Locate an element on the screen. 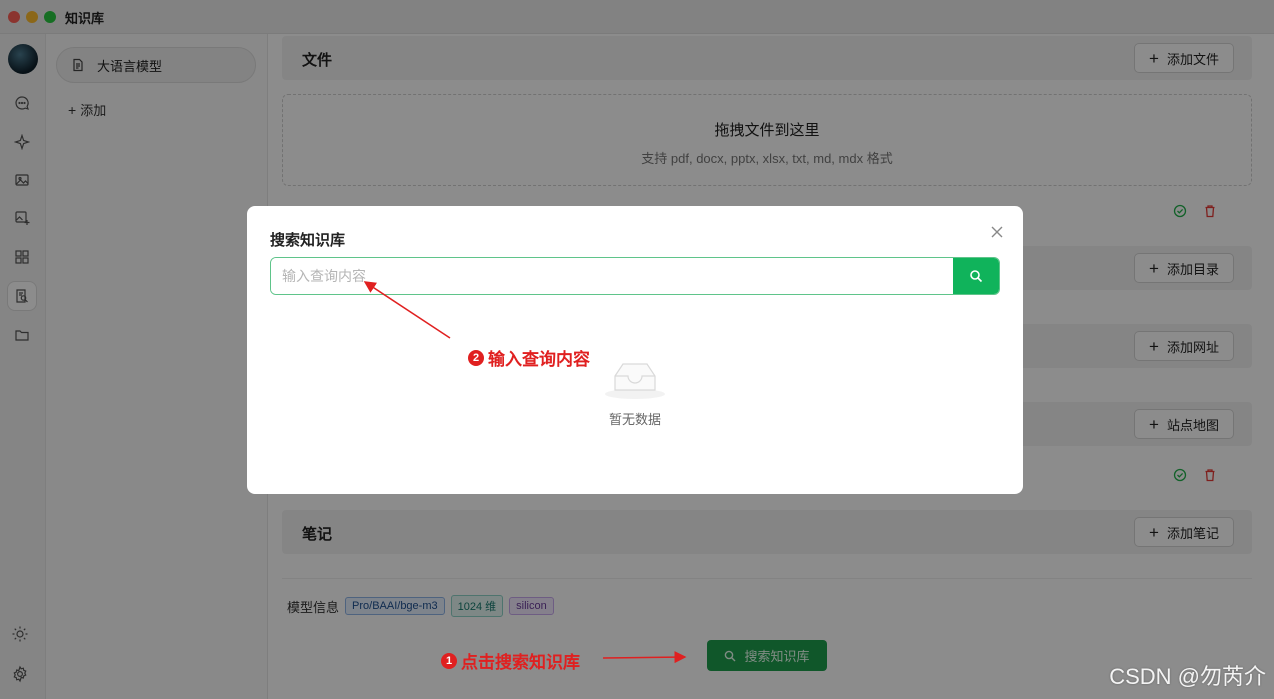 This screenshot has width=1274, height=699. search-input is located at coordinates (612, 276).